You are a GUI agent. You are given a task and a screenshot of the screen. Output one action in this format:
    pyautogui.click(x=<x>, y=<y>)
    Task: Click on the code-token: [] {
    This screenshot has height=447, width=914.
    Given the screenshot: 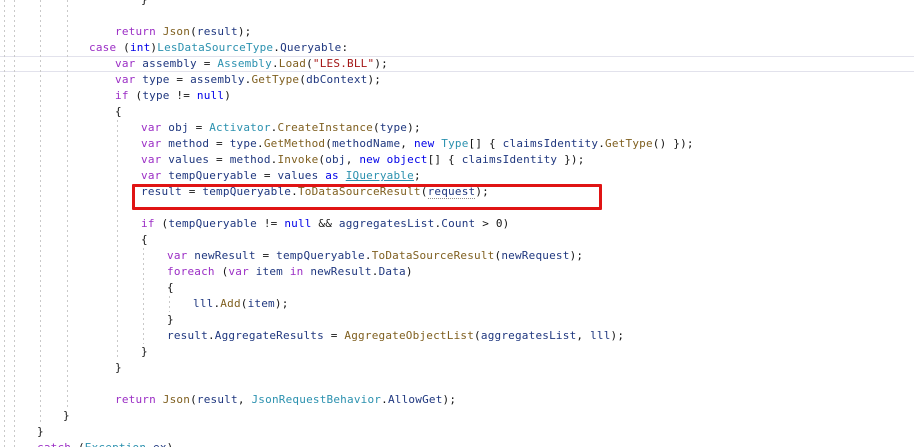 What is the action you would take?
    pyautogui.click(x=444, y=159)
    